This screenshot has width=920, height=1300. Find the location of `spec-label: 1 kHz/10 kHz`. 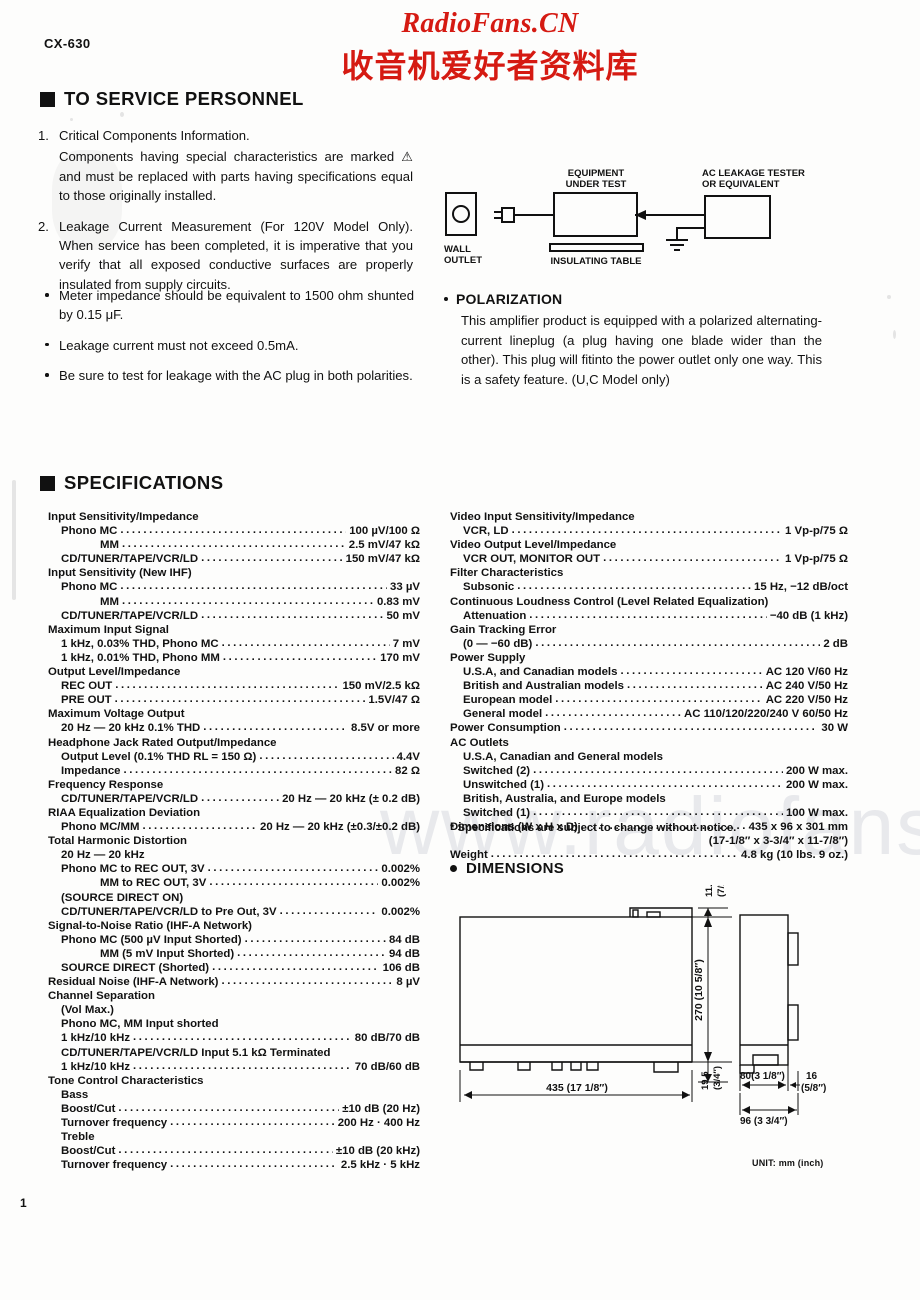

spec-label: 1 kHz/10 kHz is located at coordinates (96, 1038).